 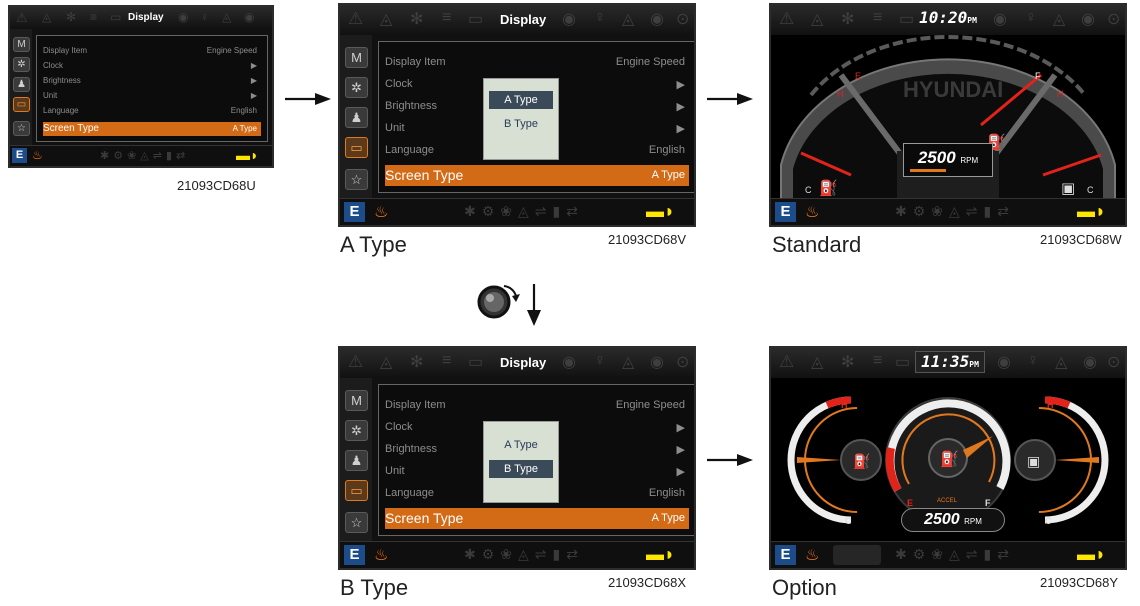 I want to click on oil-hot-label: H, so click(x=1060, y=94).